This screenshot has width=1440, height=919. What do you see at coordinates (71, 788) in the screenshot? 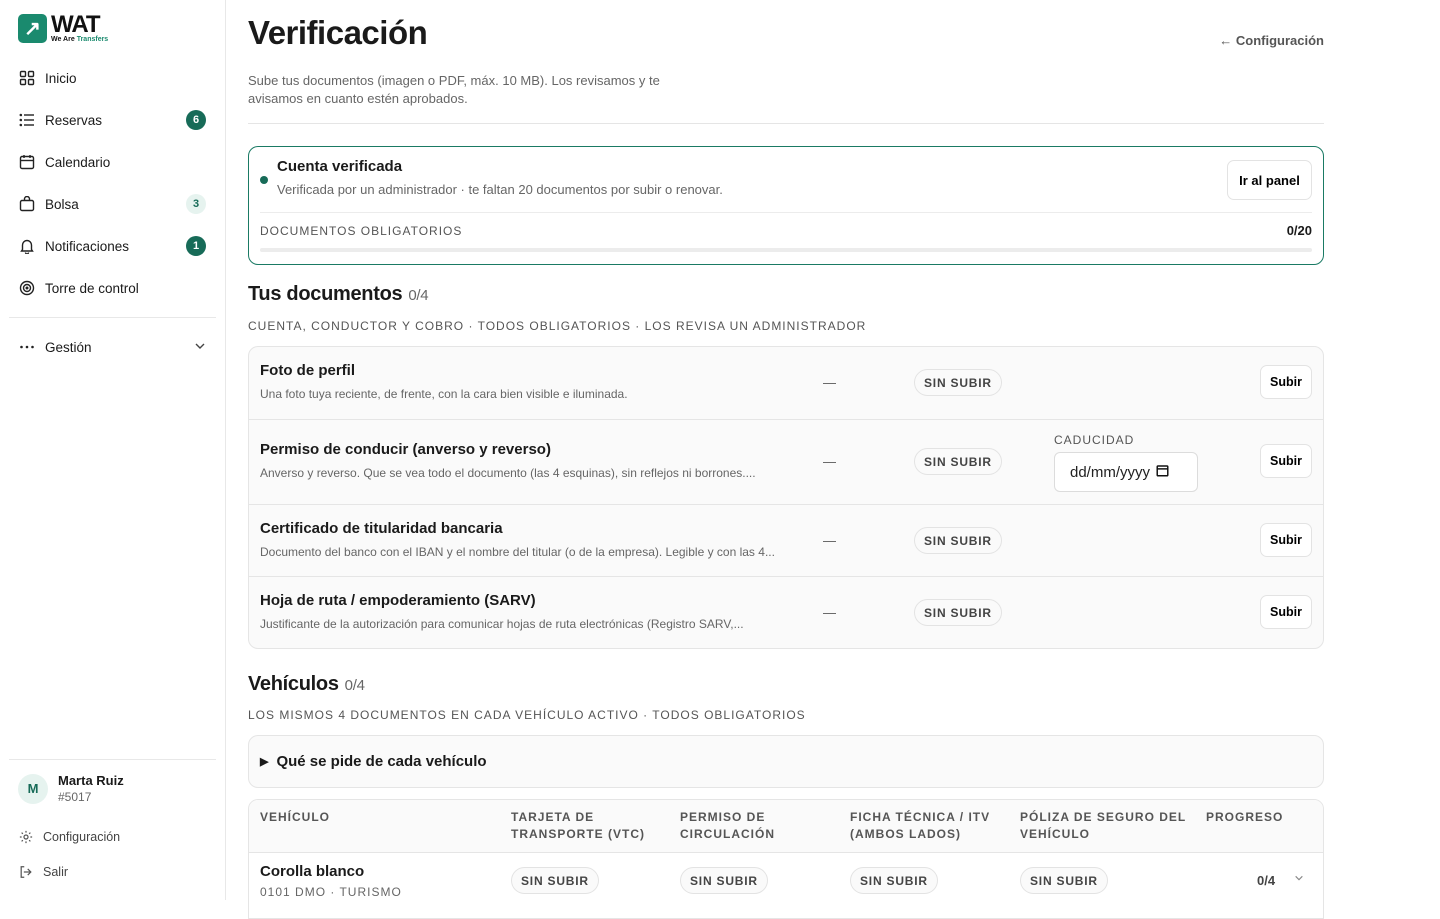
I see `user-profile: M Marta Ruiz #5017` at bounding box center [71, 788].